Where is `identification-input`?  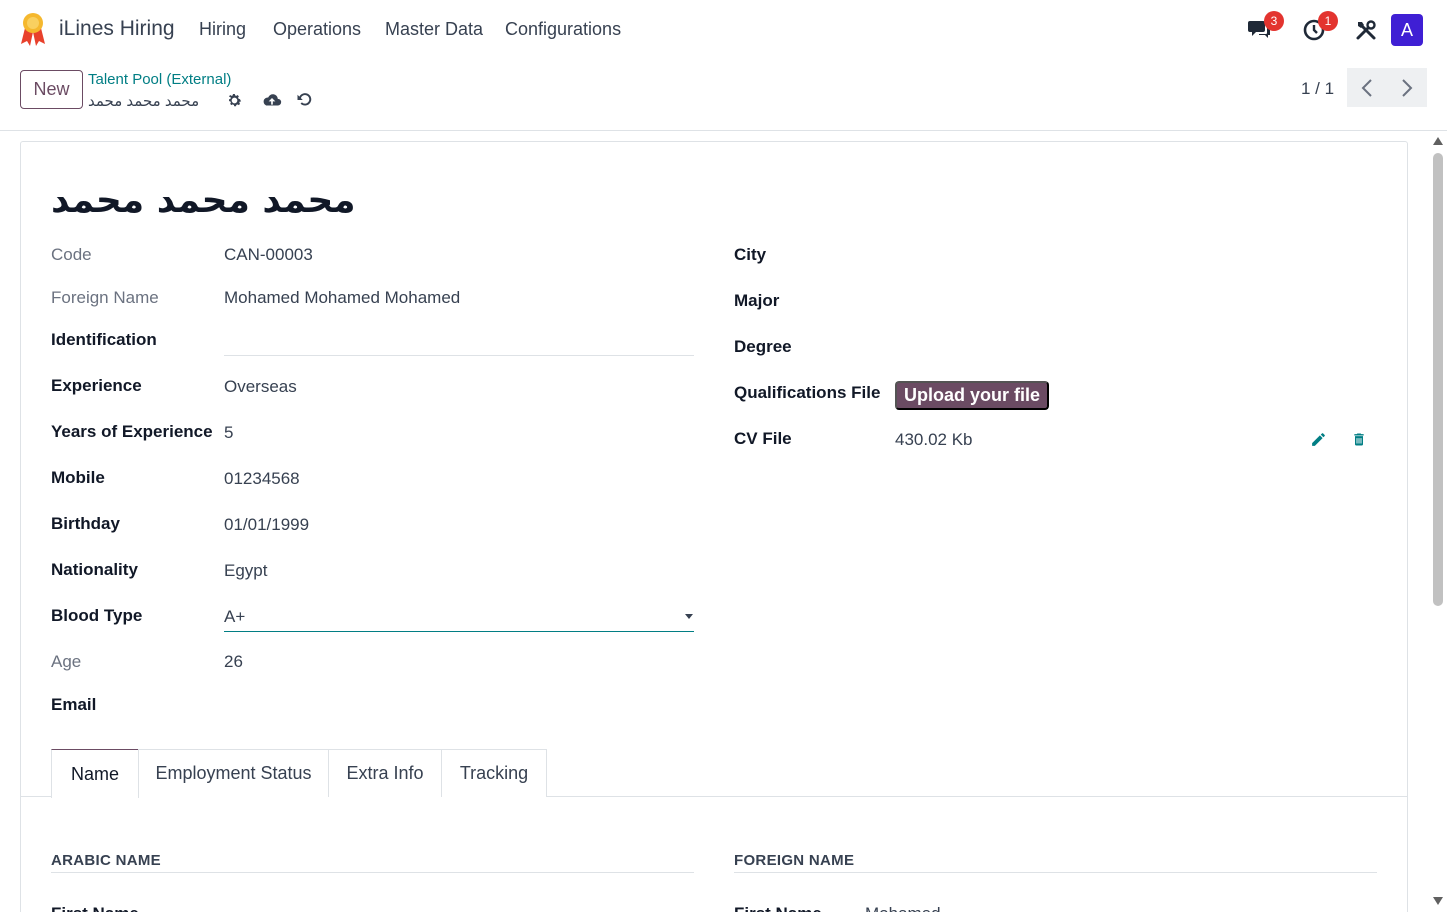
identification-input is located at coordinates (459, 342).